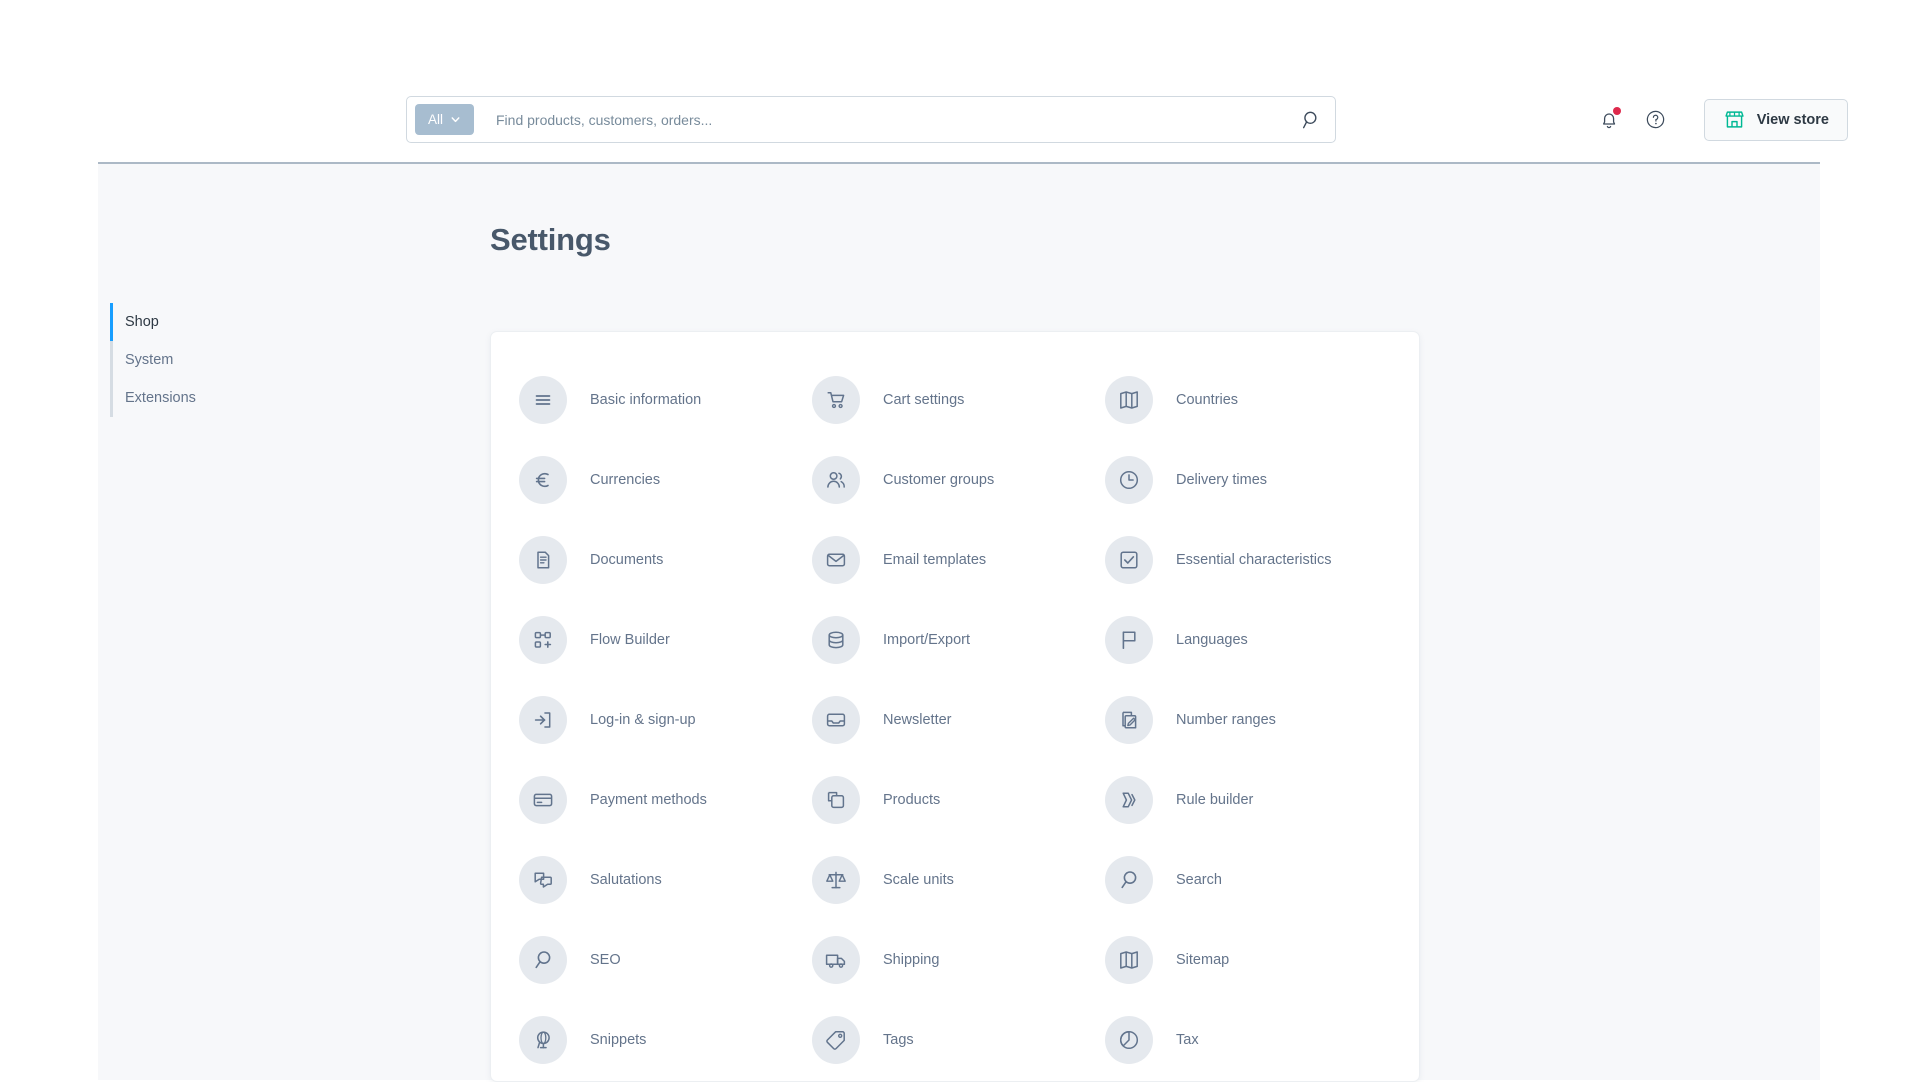 This screenshot has width=1920, height=1082. Describe the element at coordinates (1254, 560) in the screenshot. I see `setting-label: Essential characteristics` at that location.